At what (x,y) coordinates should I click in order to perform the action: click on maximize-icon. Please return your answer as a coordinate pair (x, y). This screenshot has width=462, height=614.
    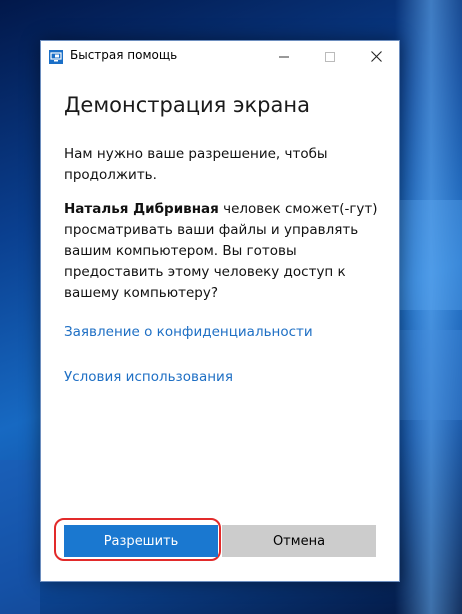
    Looking at the image, I should click on (330, 56).